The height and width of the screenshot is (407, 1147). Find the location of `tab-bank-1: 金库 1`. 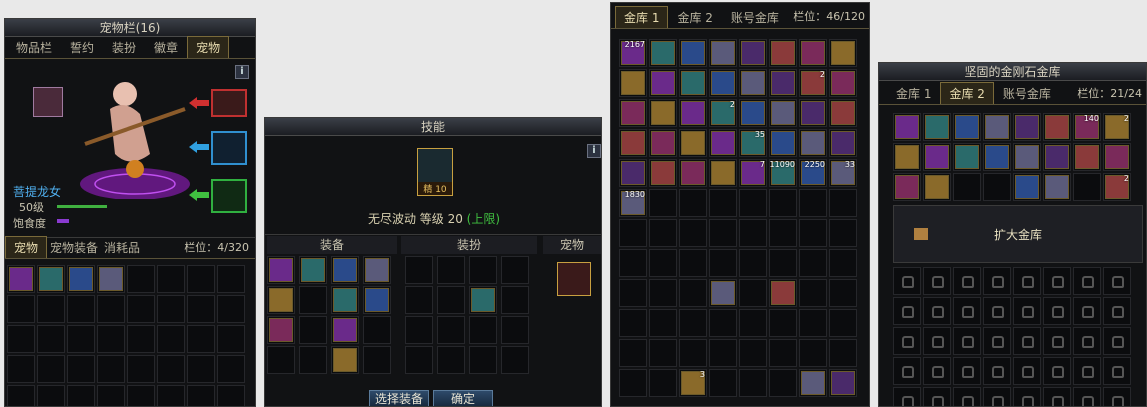

tab-bank-1: 金库 1 is located at coordinates (642, 17).